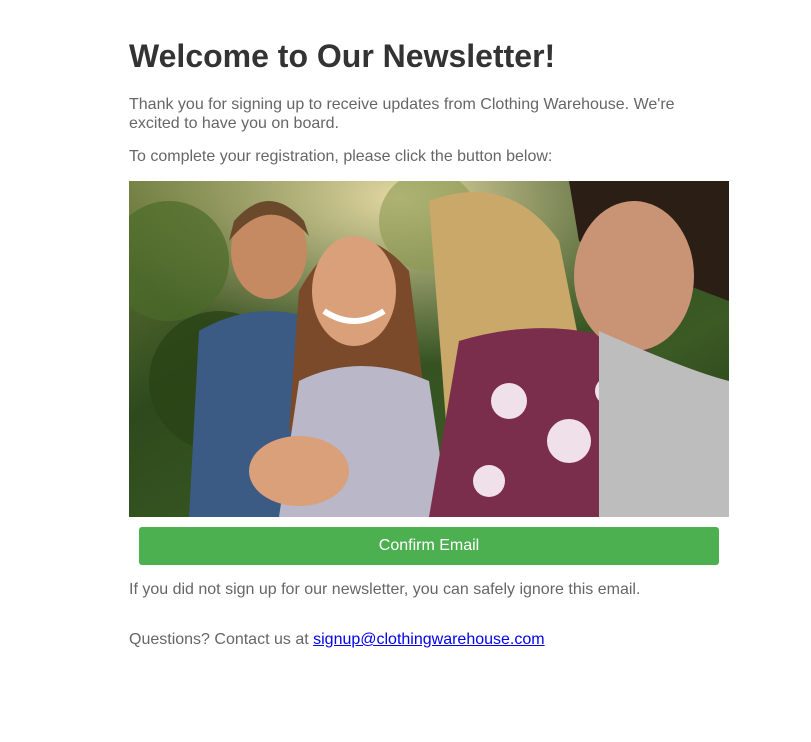  I want to click on contact-email-link: signup@clothingwarehouse.com, so click(428, 639).